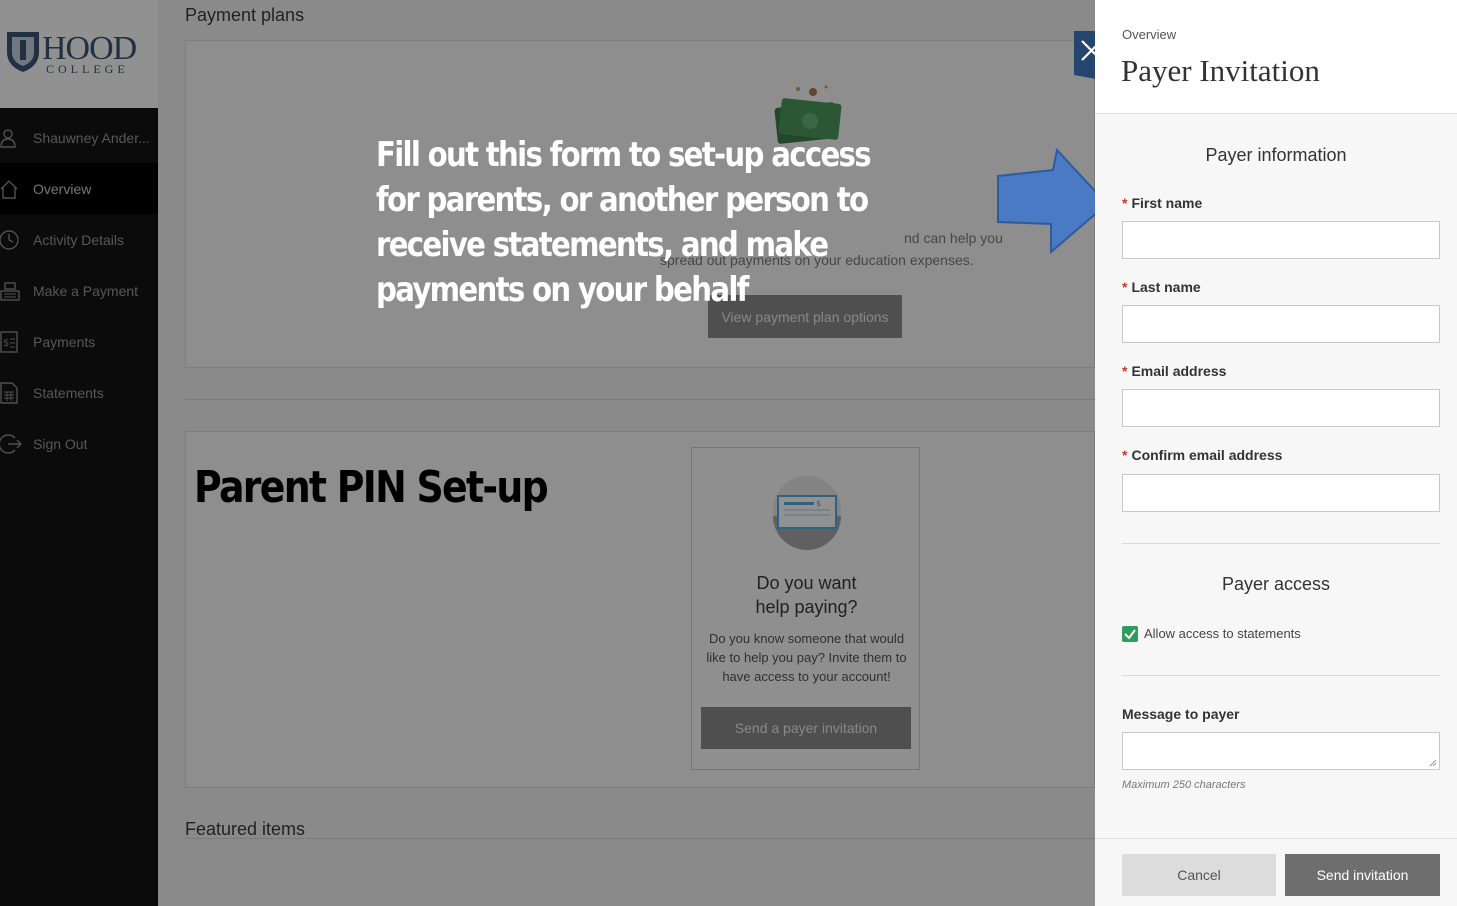 Image resolution: width=1457 pixels, height=906 pixels. What do you see at coordinates (1281, 493) in the screenshot?
I see `confirm-email-field` at bounding box center [1281, 493].